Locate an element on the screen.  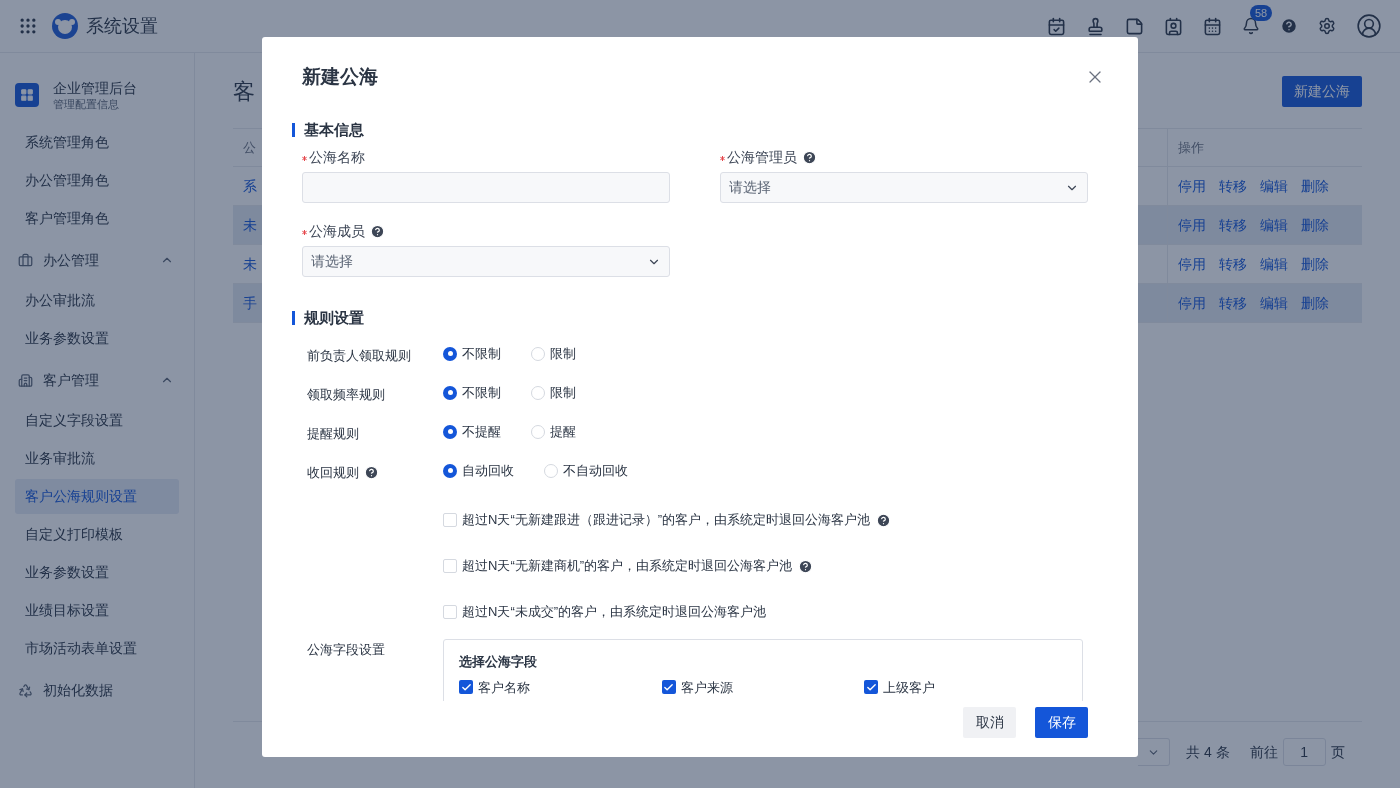
sidebar-item: 自定义字段设置 is located at coordinates (97, 420).